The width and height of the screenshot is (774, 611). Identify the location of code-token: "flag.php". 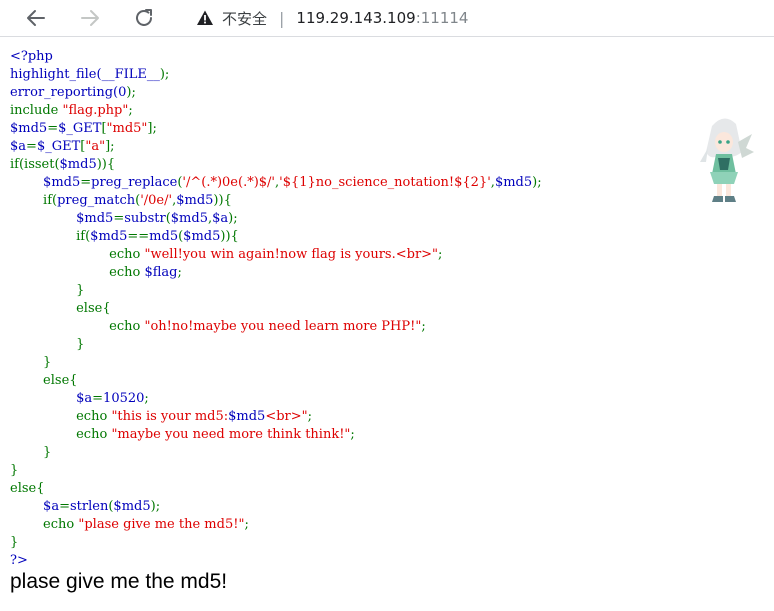
(95, 110).